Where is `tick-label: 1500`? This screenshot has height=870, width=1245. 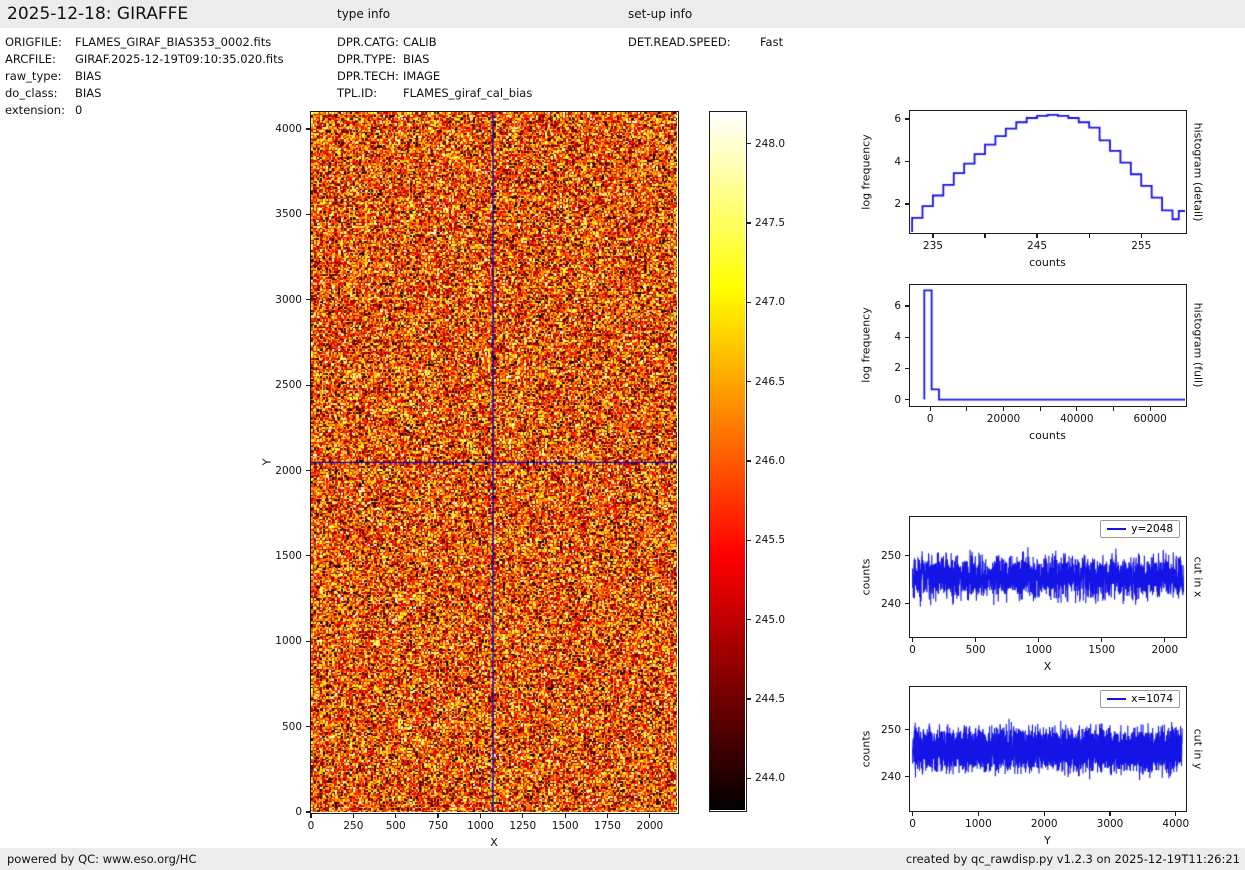 tick-label: 1500 is located at coordinates (565, 826).